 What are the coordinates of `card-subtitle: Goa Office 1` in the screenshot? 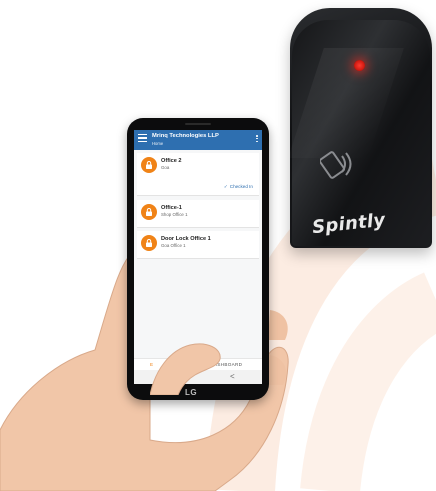 It's located at (173, 245).